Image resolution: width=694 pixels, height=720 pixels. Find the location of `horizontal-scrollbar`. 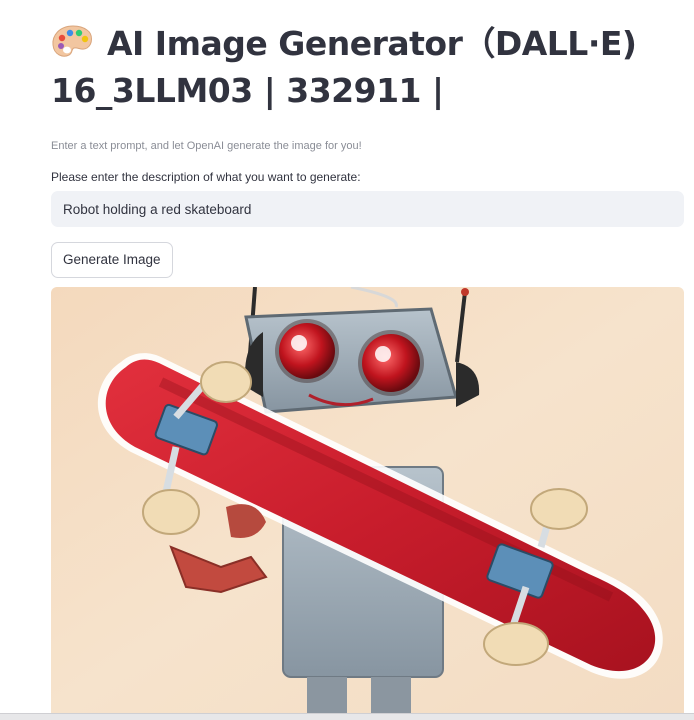

horizontal-scrollbar is located at coordinates (347, 716).